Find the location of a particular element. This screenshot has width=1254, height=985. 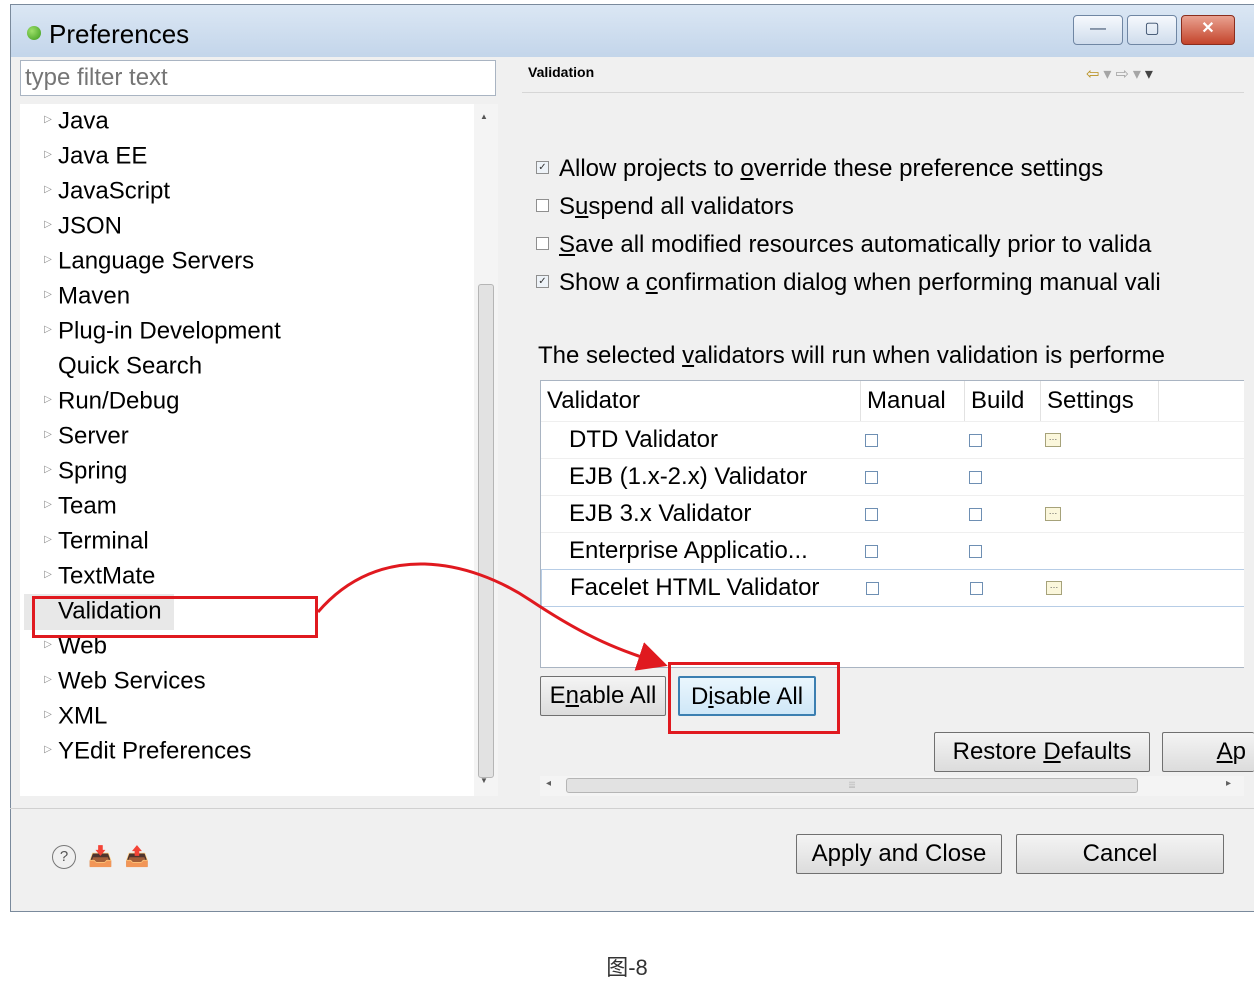

figure-caption: 图-8 is located at coordinates (627, 967).